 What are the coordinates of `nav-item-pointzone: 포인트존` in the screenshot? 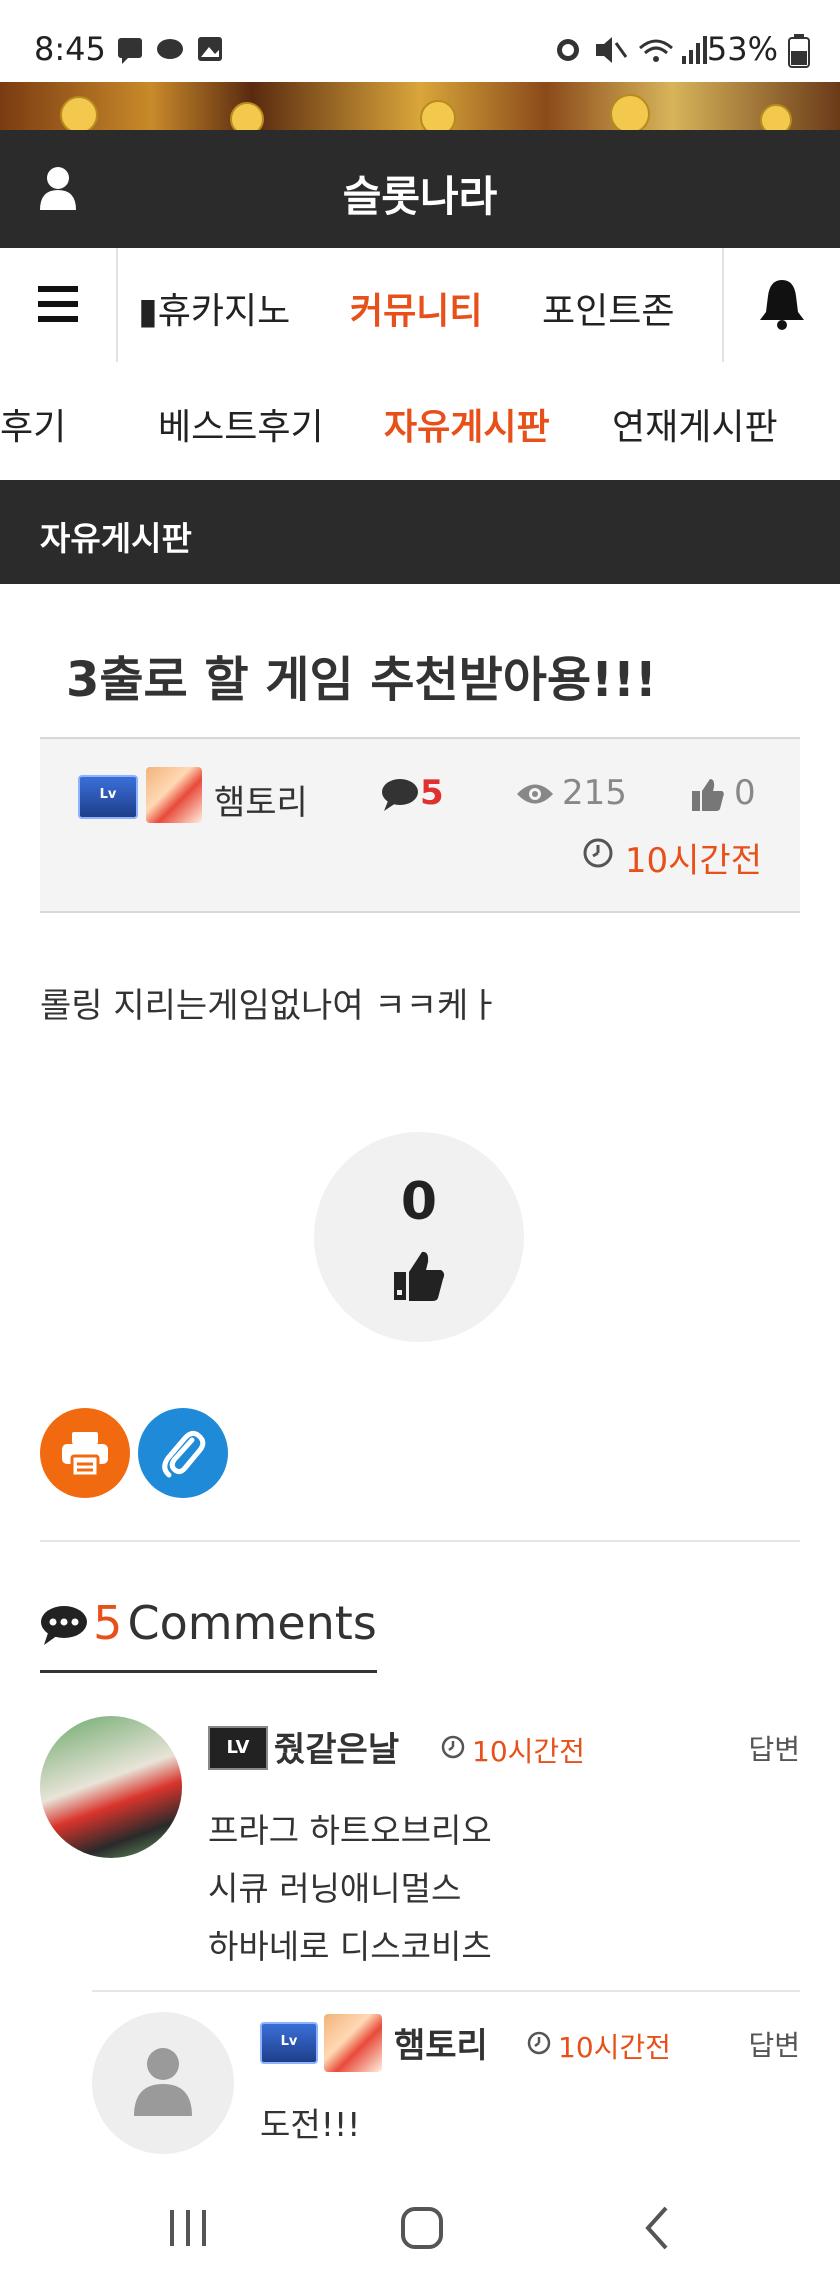 It's located at (608, 308).